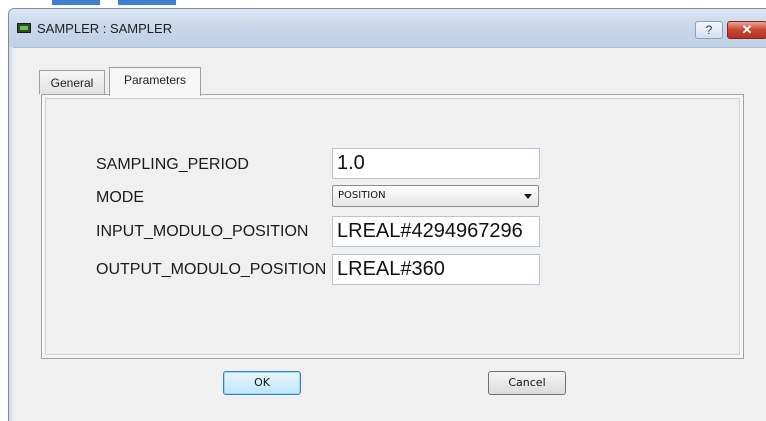 Image resolution: width=766 pixels, height=421 pixels. Describe the element at coordinates (120, 197) in the screenshot. I see `mode-label: MODE` at that location.